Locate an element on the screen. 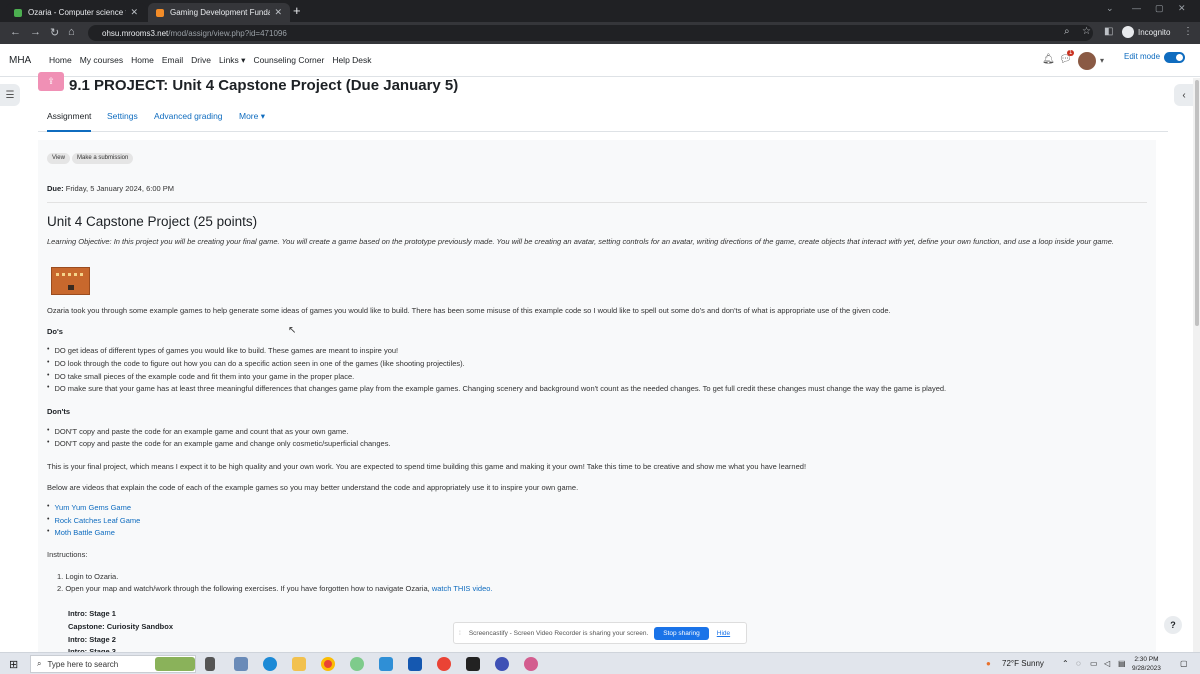  chevron-up-icon: ⌃ is located at coordinates (1065, 663).